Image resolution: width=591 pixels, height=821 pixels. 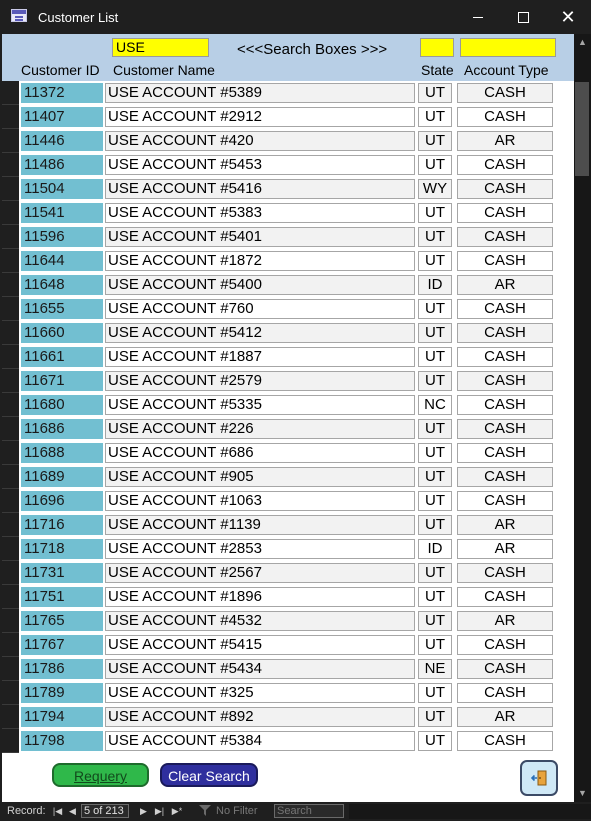 I want to click on table-row: 11686 USE ACCOUNT #226 UT CASH, so click(x=288, y=429).